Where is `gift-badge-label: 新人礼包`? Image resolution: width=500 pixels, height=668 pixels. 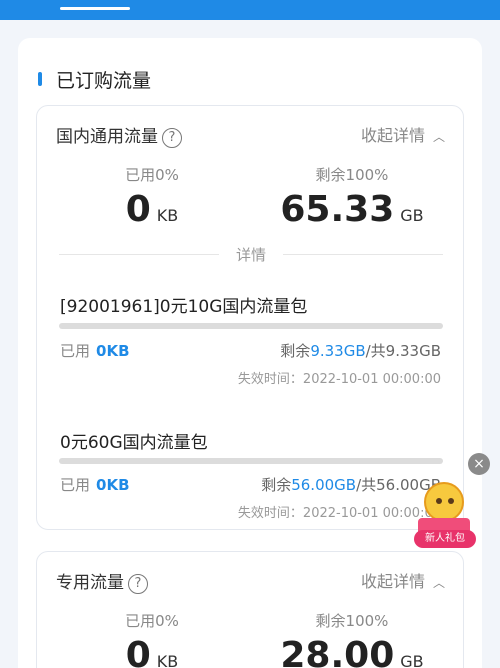
gift-badge-label: 新人礼包 is located at coordinates (445, 539).